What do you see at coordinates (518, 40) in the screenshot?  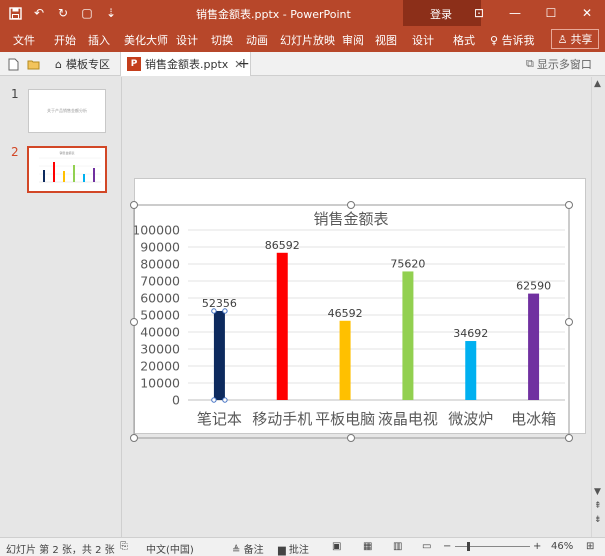 I see `tell-me-label: 告诉我` at bounding box center [518, 40].